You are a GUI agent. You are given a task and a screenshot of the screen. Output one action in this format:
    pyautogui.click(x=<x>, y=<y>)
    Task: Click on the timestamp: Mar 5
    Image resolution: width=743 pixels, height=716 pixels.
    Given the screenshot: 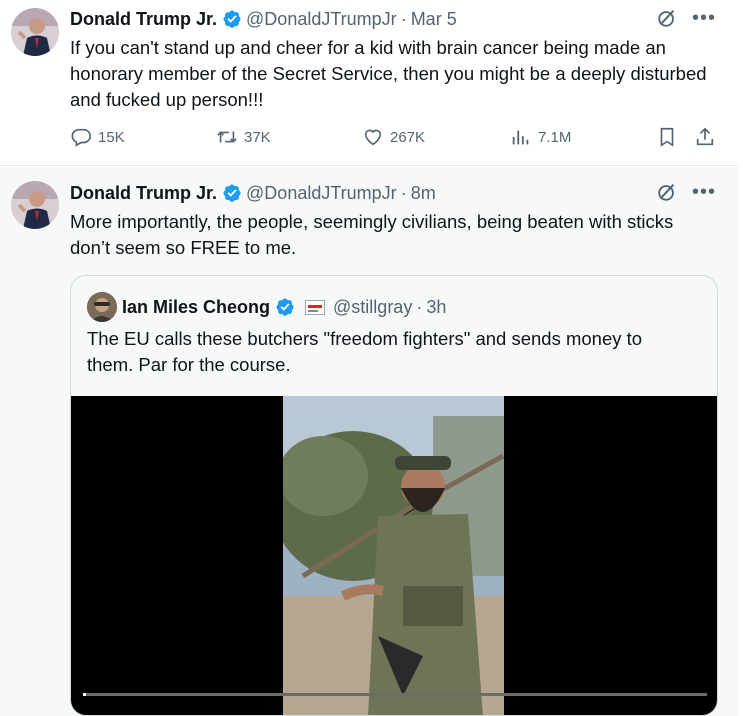 What is the action you would take?
    pyautogui.click(x=434, y=19)
    